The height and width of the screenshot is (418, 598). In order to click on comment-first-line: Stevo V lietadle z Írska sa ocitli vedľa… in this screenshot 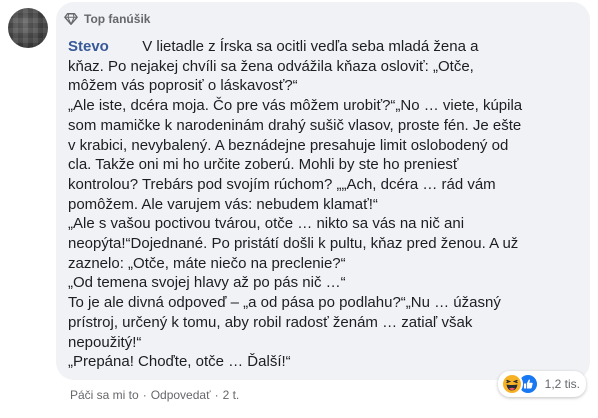, I will do `click(318, 47)`.